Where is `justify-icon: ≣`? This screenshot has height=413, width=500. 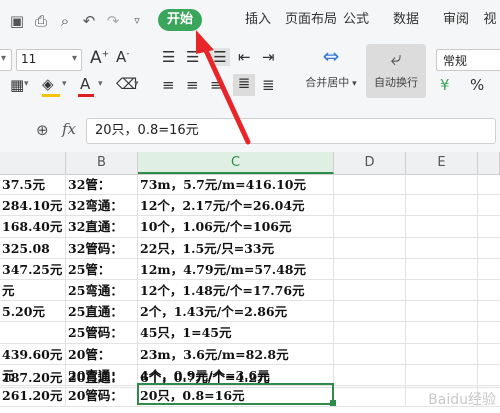
justify-icon: ≣ is located at coordinates (244, 85).